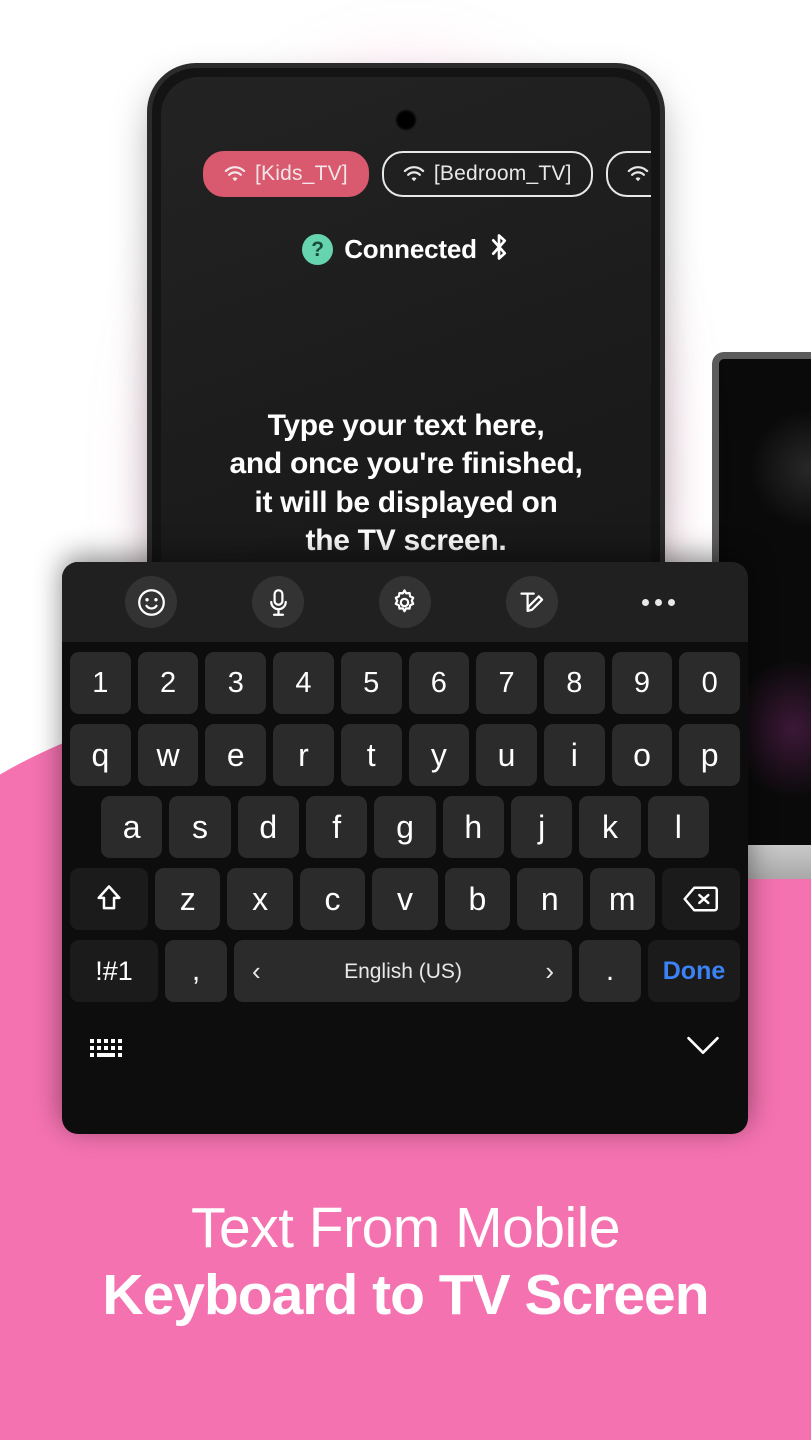 This screenshot has height=1440, width=811. What do you see at coordinates (541, 827) in the screenshot?
I see `key-j: j` at bounding box center [541, 827].